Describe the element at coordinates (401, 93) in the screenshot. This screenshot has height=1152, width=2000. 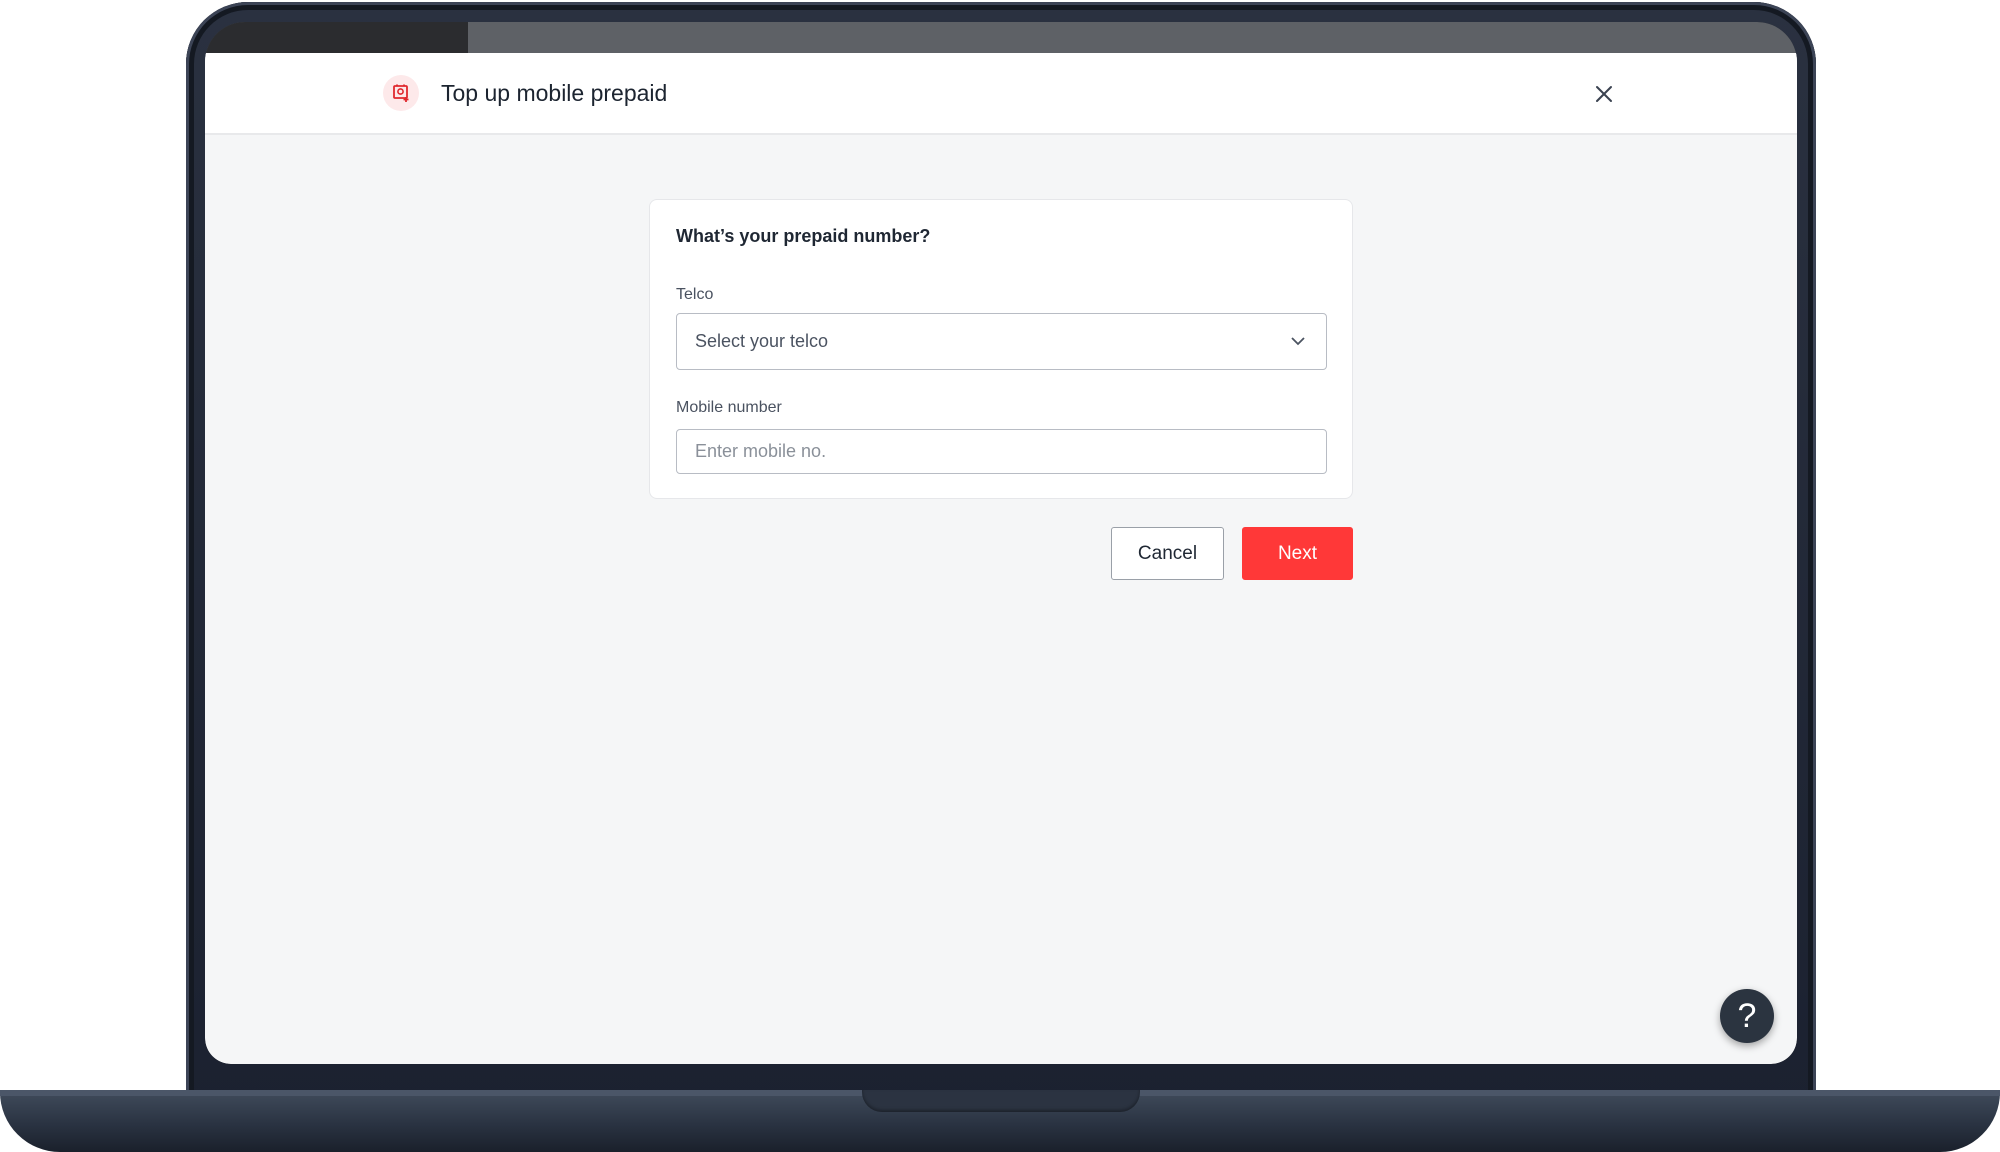
I see `mobile-topup-icon` at that location.